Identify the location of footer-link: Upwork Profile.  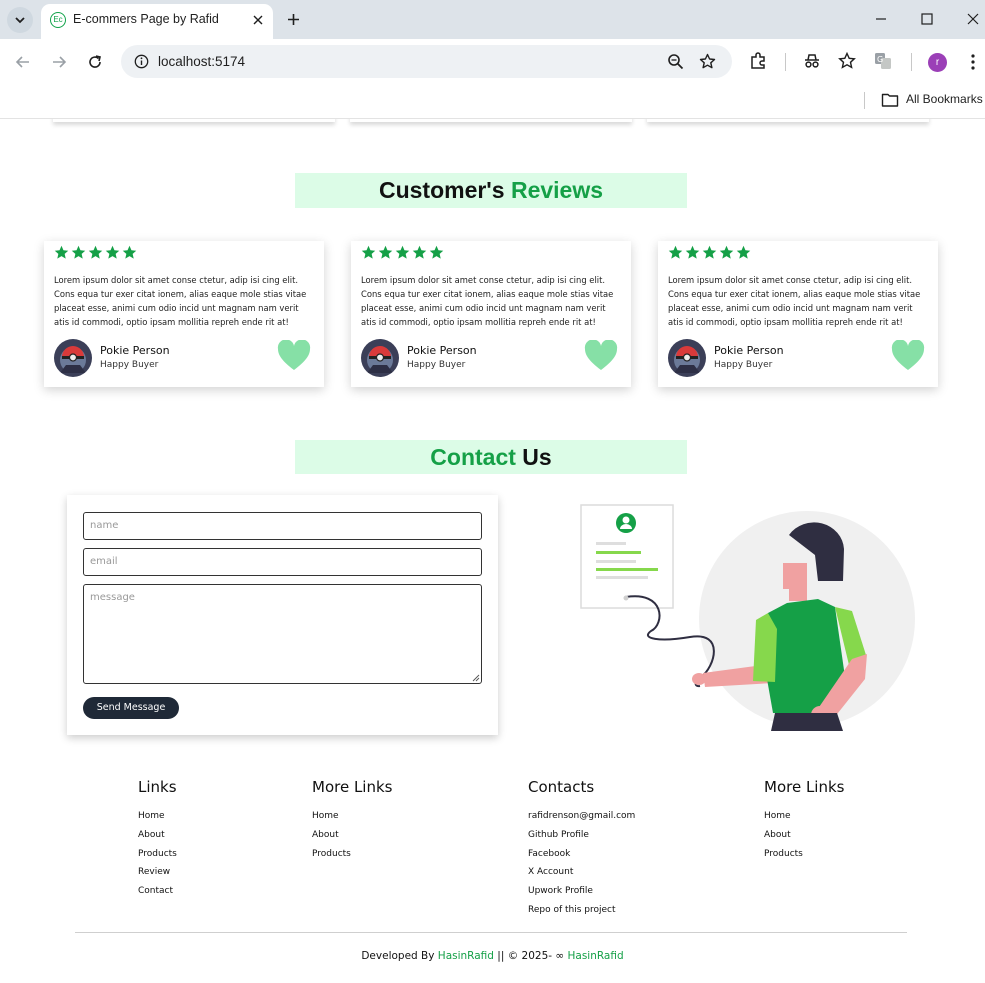
(581, 891).